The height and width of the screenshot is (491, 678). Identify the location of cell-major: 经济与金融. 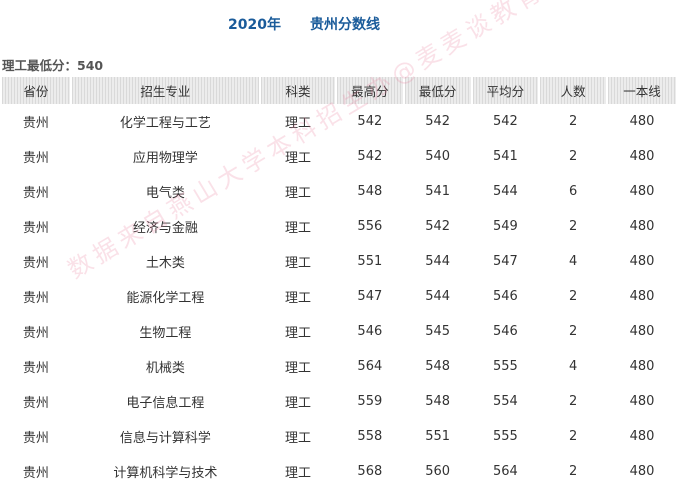
(165, 228).